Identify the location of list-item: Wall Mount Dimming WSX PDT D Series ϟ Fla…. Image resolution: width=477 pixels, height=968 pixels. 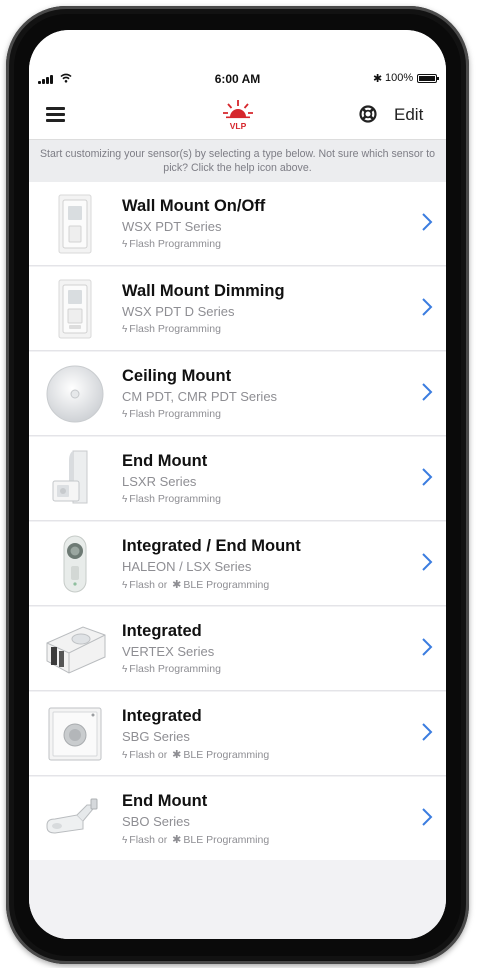
(237, 309).